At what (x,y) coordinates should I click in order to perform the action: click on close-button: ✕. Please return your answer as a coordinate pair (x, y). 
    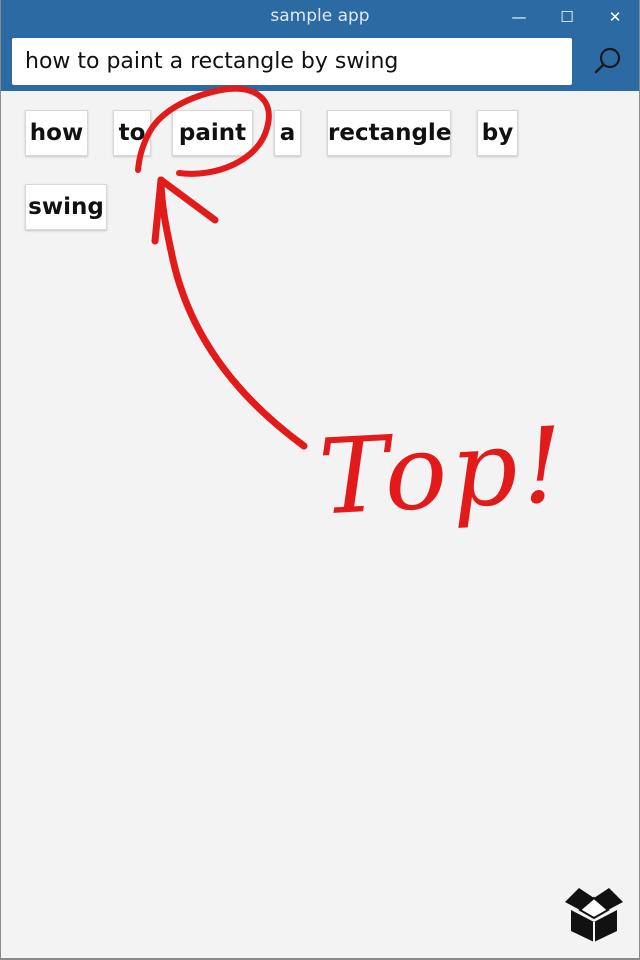
    Looking at the image, I should click on (615, 17).